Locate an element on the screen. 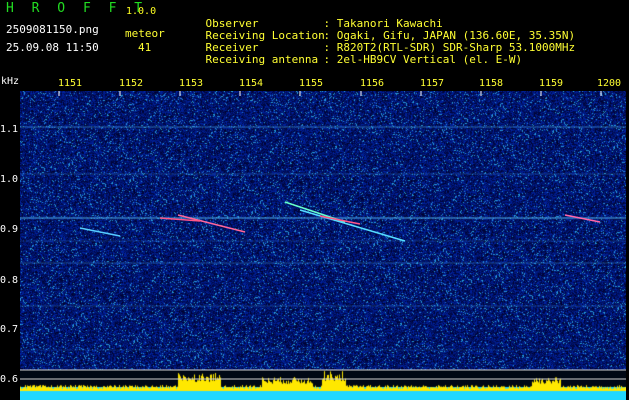  meteor-echoes is located at coordinates (340, 221).